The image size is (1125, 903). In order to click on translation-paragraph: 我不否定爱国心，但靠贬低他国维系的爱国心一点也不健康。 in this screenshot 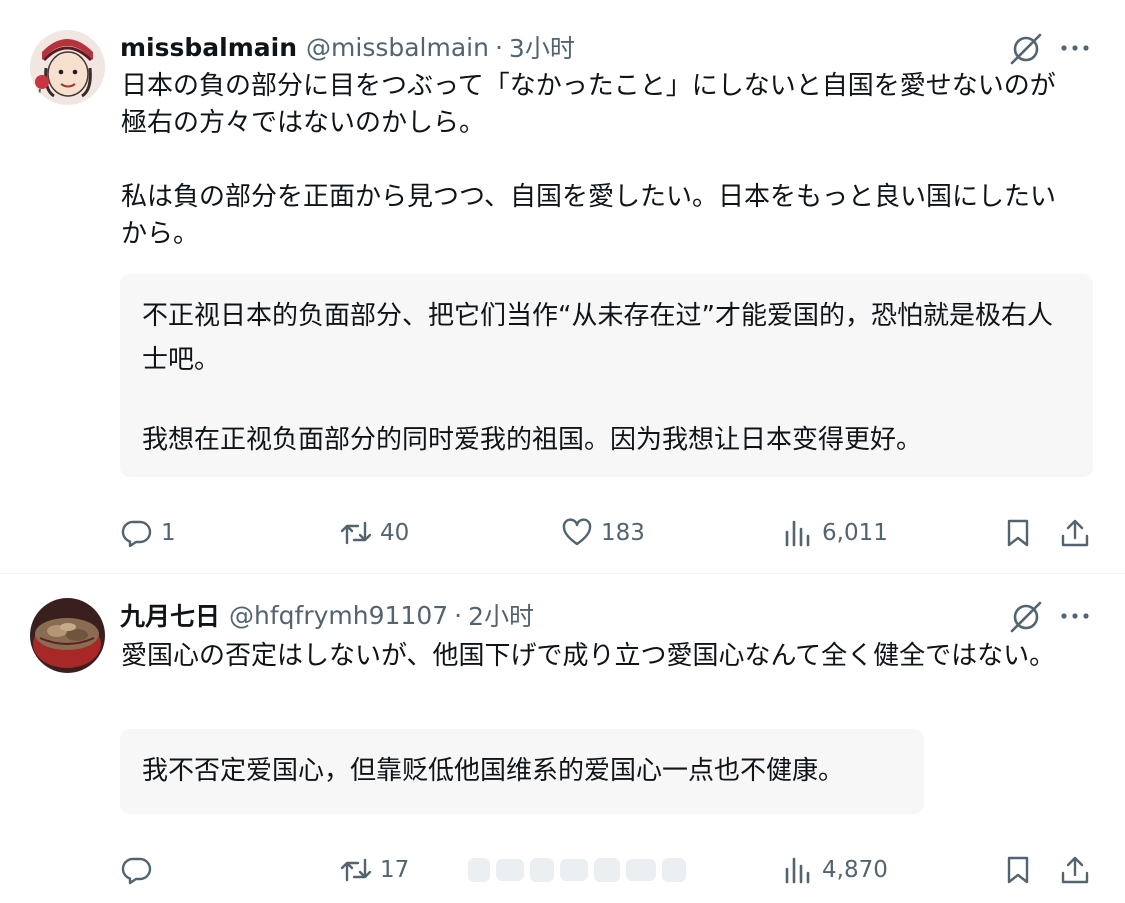, I will do `click(493, 771)`.